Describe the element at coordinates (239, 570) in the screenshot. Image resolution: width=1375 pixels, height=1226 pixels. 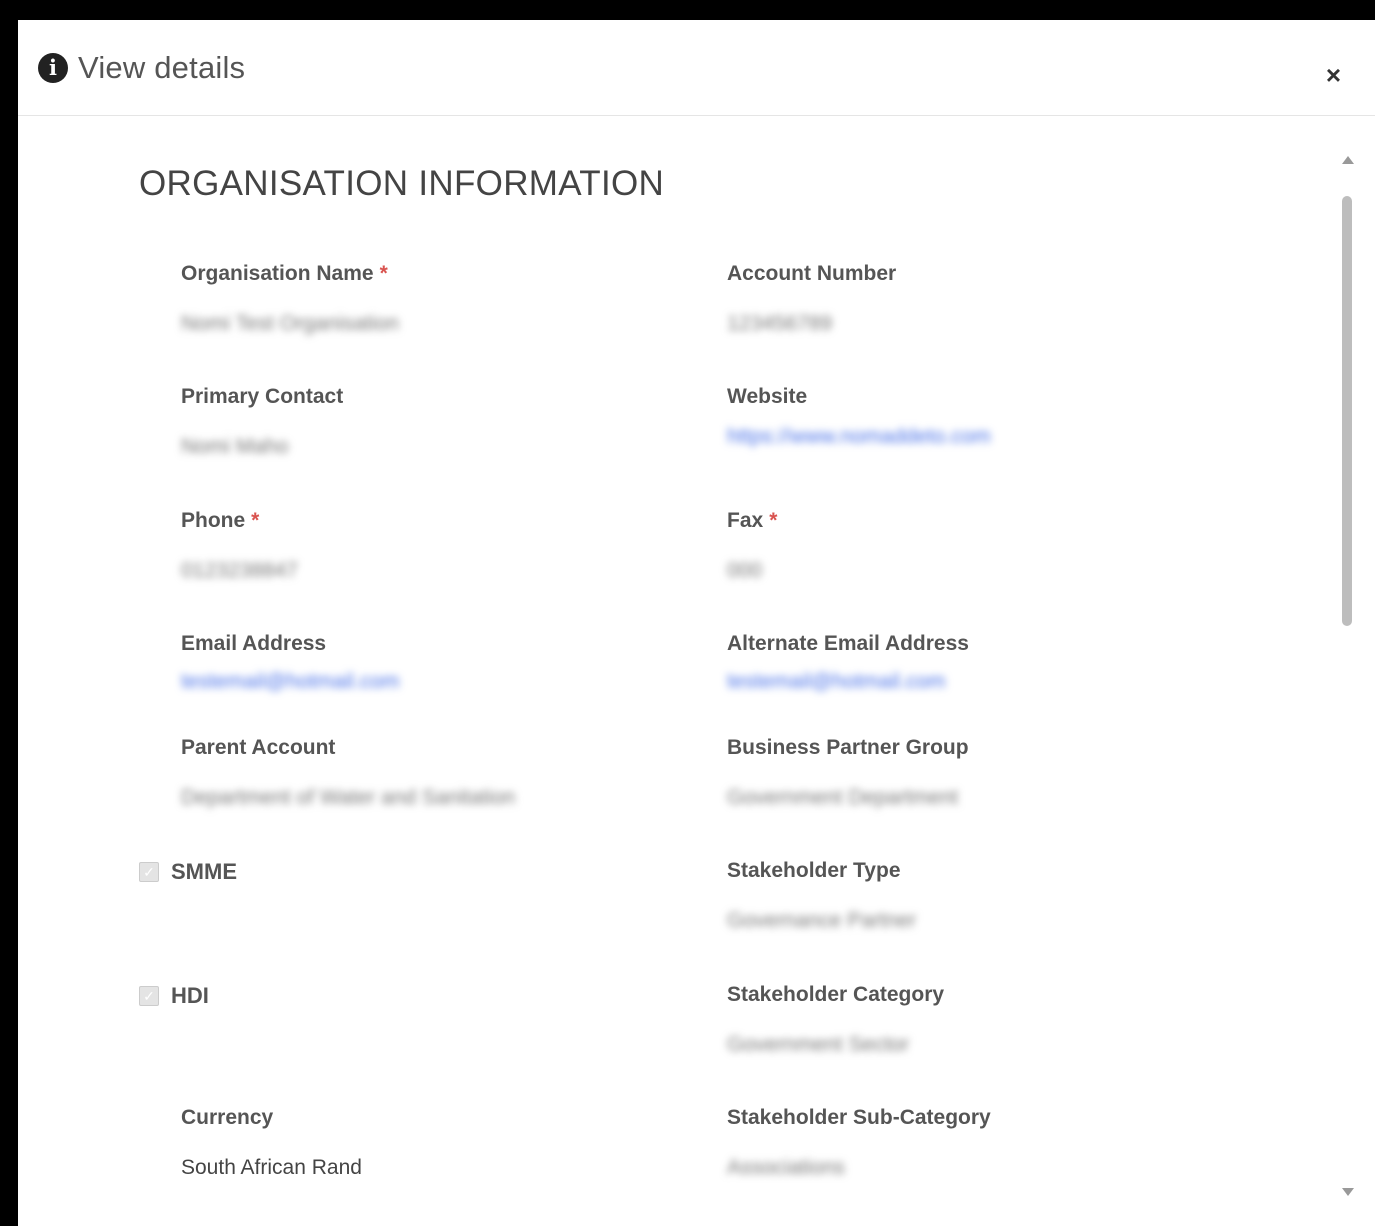
I see `phone-value: 0123238847` at that location.